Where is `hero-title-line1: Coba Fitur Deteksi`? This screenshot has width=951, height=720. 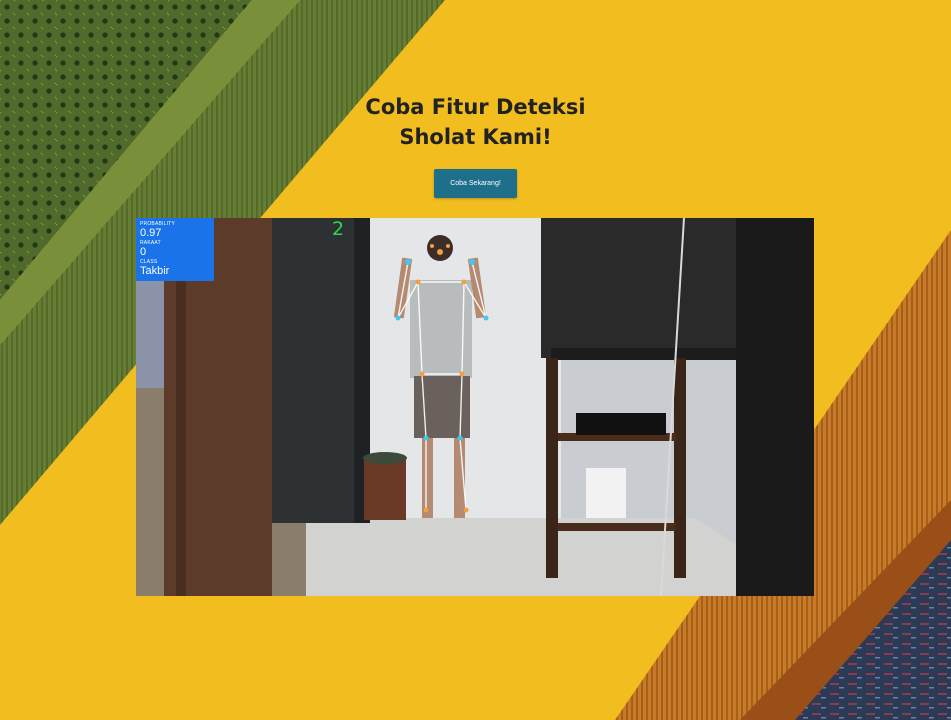
hero-title-line1: Coba Fitur Deteksi is located at coordinates (475, 107).